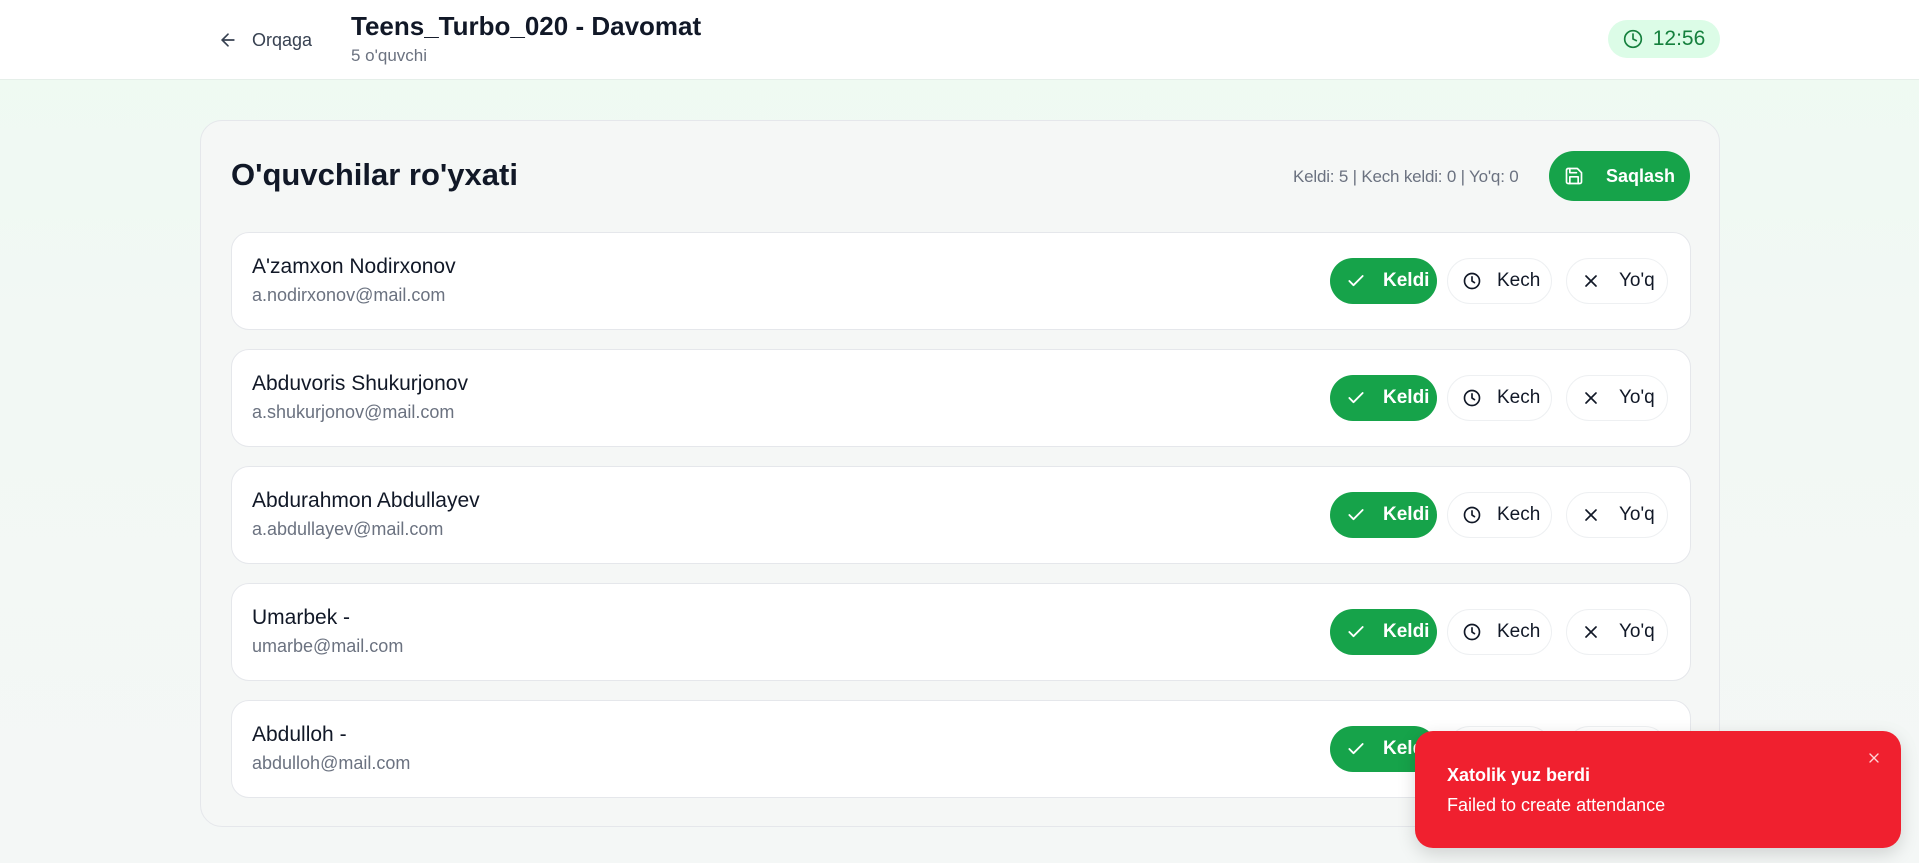 The width and height of the screenshot is (1919, 863). I want to click on back-button: Orqaga, so click(265, 40).